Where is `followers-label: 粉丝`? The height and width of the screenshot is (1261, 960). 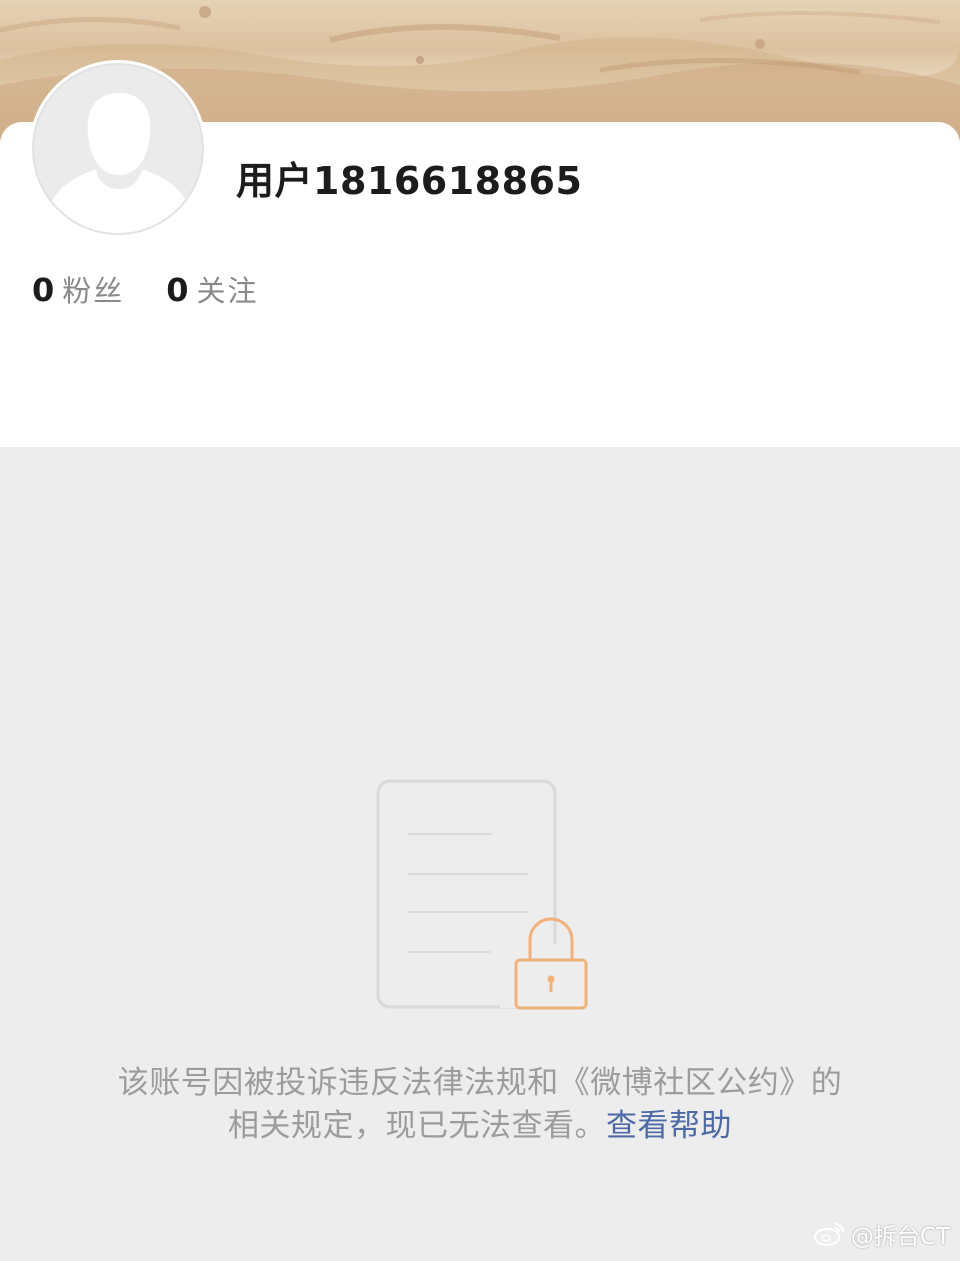
followers-label: 粉丝 is located at coordinates (93, 291).